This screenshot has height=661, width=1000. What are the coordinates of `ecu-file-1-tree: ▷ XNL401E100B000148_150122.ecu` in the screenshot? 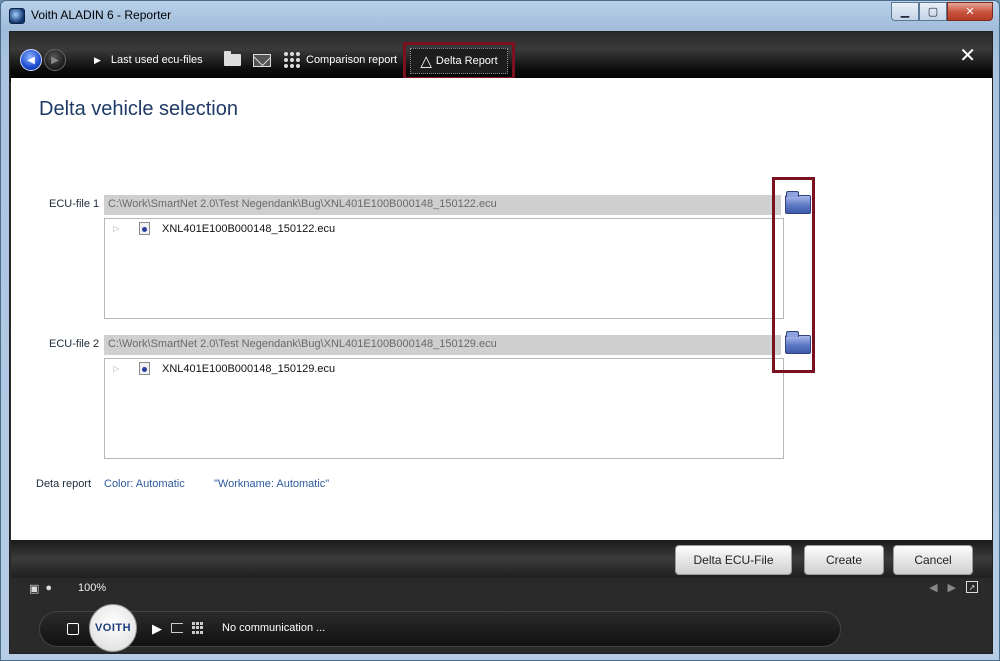 It's located at (444, 268).